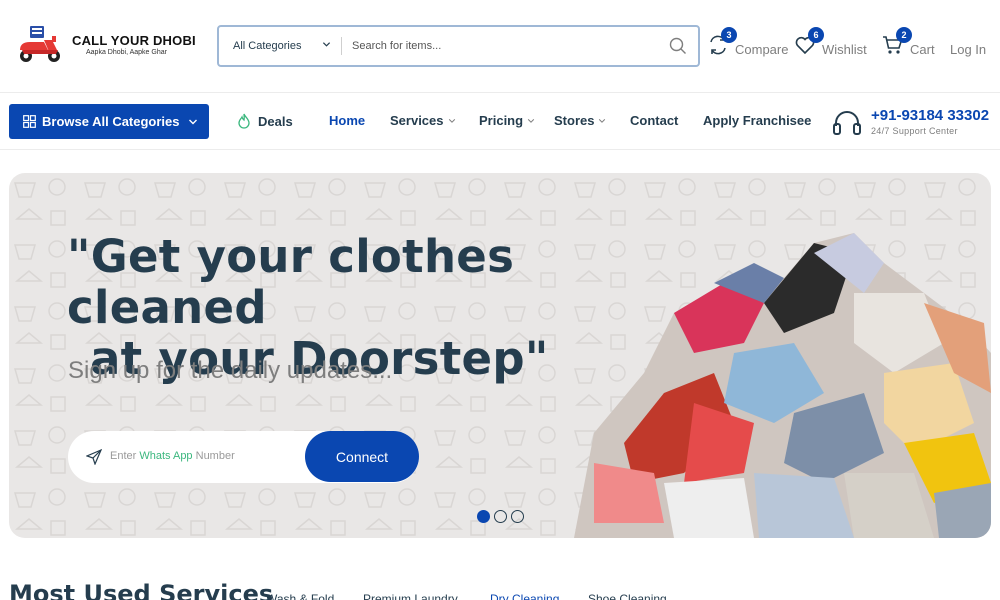 The width and height of the screenshot is (1000, 600). What do you see at coordinates (125, 456) in the screenshot?
I see `input-prefix-text: Enter` at bounding box center [125, 456].